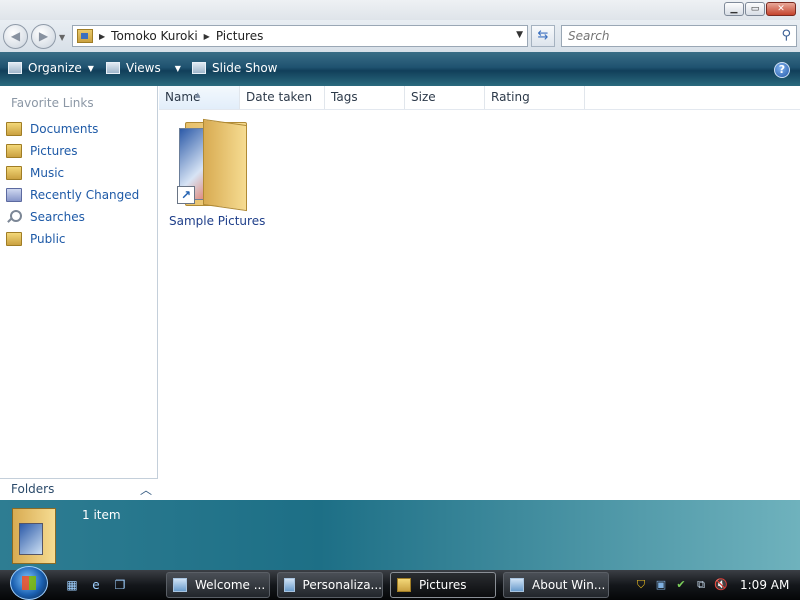 The image size is (800, 600). What do you see at coordinates (180, 585) in the screenshot?
I see `welcome-center-icon` at bounding box center [180, 585].